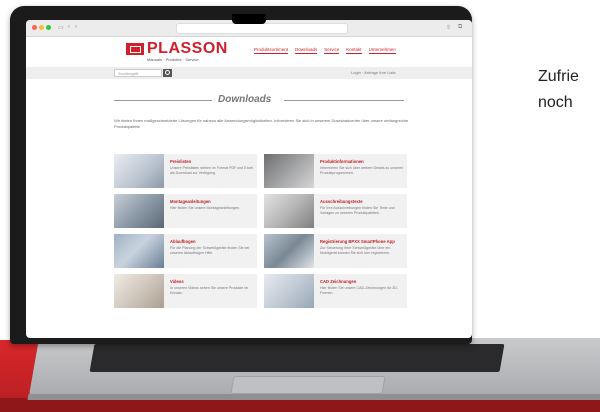 This screenshot has height=412, width=600. I want to click on tile-title: Preislisten, so click(181, 161).